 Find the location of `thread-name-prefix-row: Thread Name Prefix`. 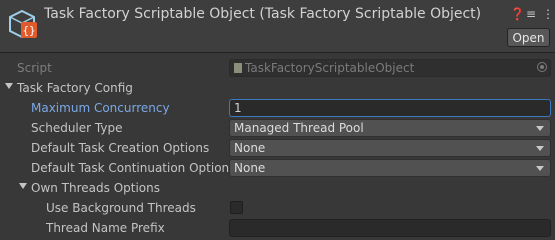

thread-name-prefix-row: Thread Name Prefix is located at coordinates (277, 228).